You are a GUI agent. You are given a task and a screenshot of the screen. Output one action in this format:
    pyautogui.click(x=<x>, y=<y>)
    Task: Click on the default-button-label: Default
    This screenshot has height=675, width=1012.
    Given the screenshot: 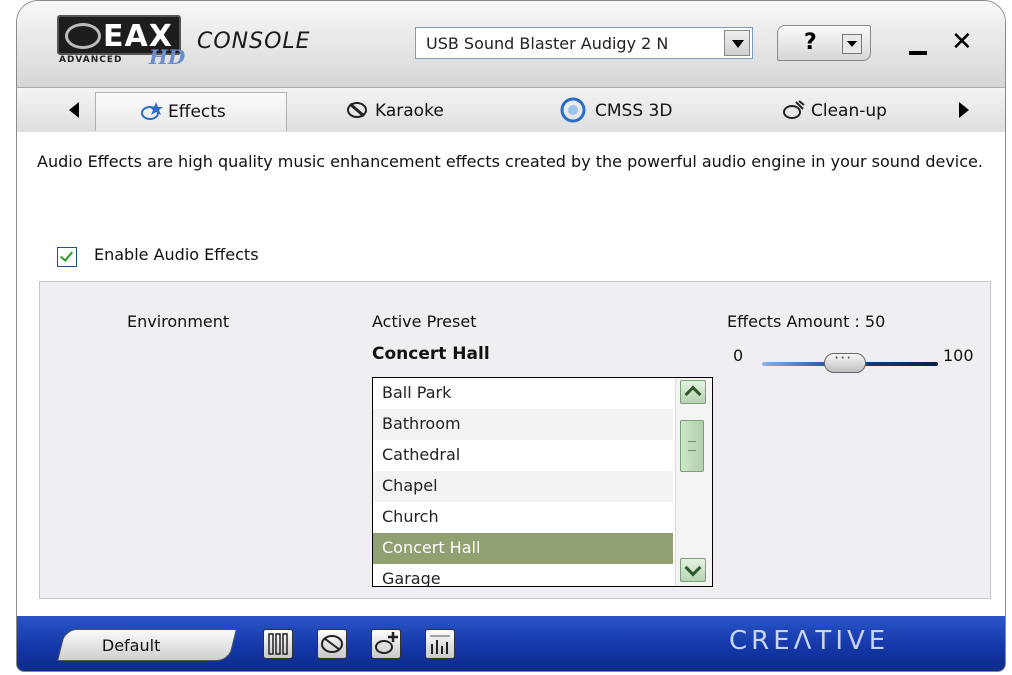 What is the action you would take?
    pyautogui.click(x=131, y=645)
    